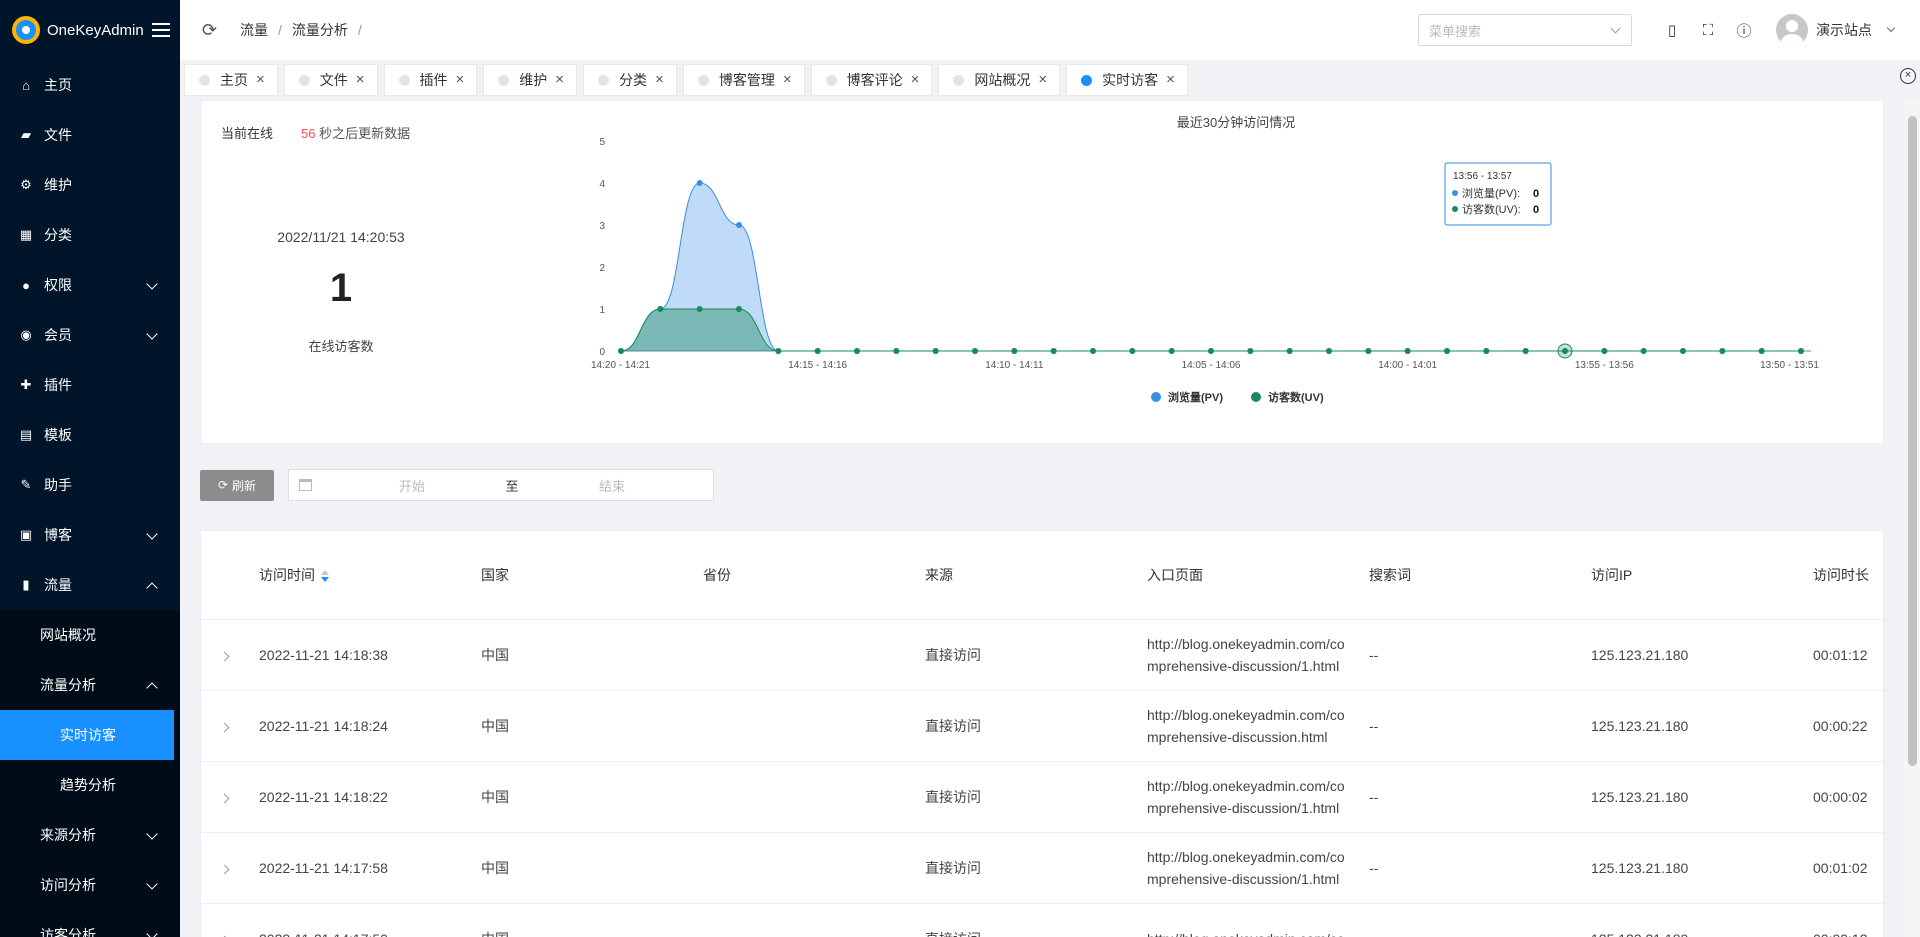 The width and height of the screenshot is (1920, 937). Describe the element at coordinates (90, 785) in the screenshot. I see `sidebar-item-trend: 趋势分析` at that location.